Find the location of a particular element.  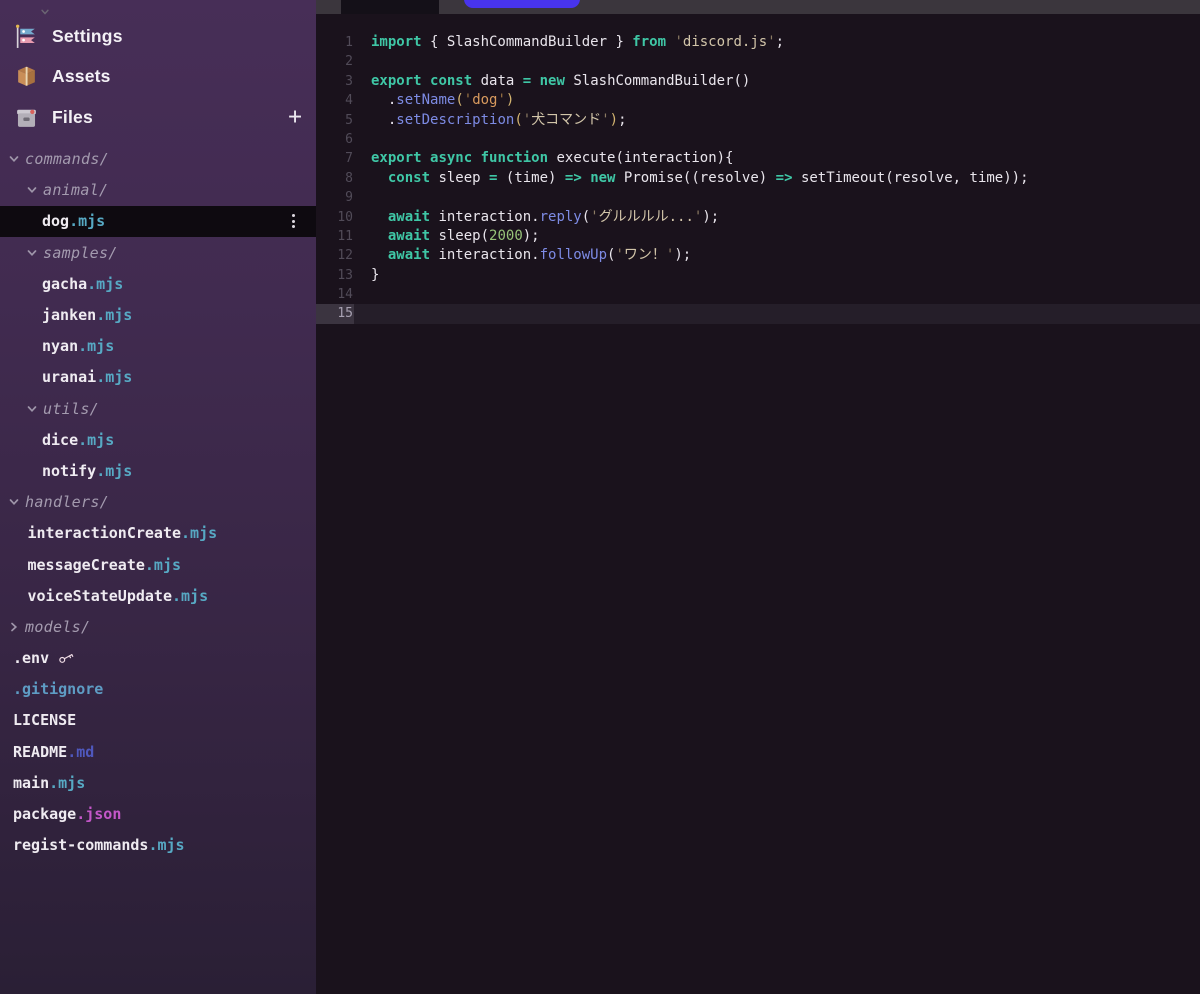

code-line: 10 await interaction.reply('グルルルル...'); is located at coordinates (758, 217).